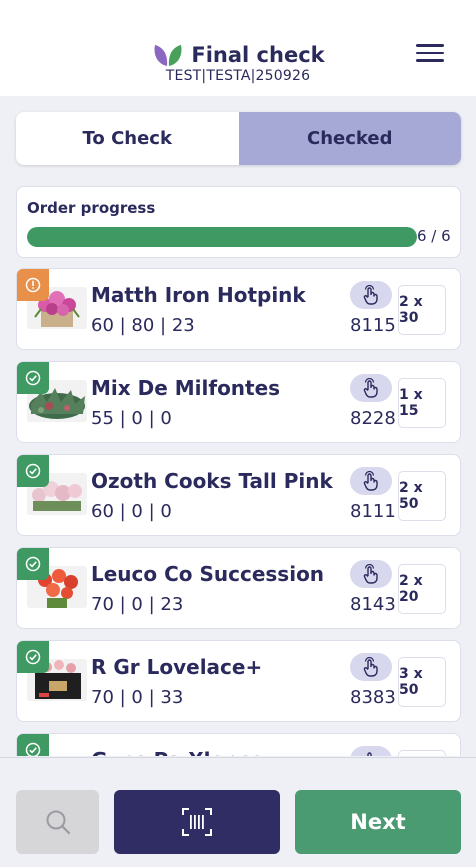  Describe the element at coordinates (373, 697) in the screenshot. I see `item-code: 8383` at that location.